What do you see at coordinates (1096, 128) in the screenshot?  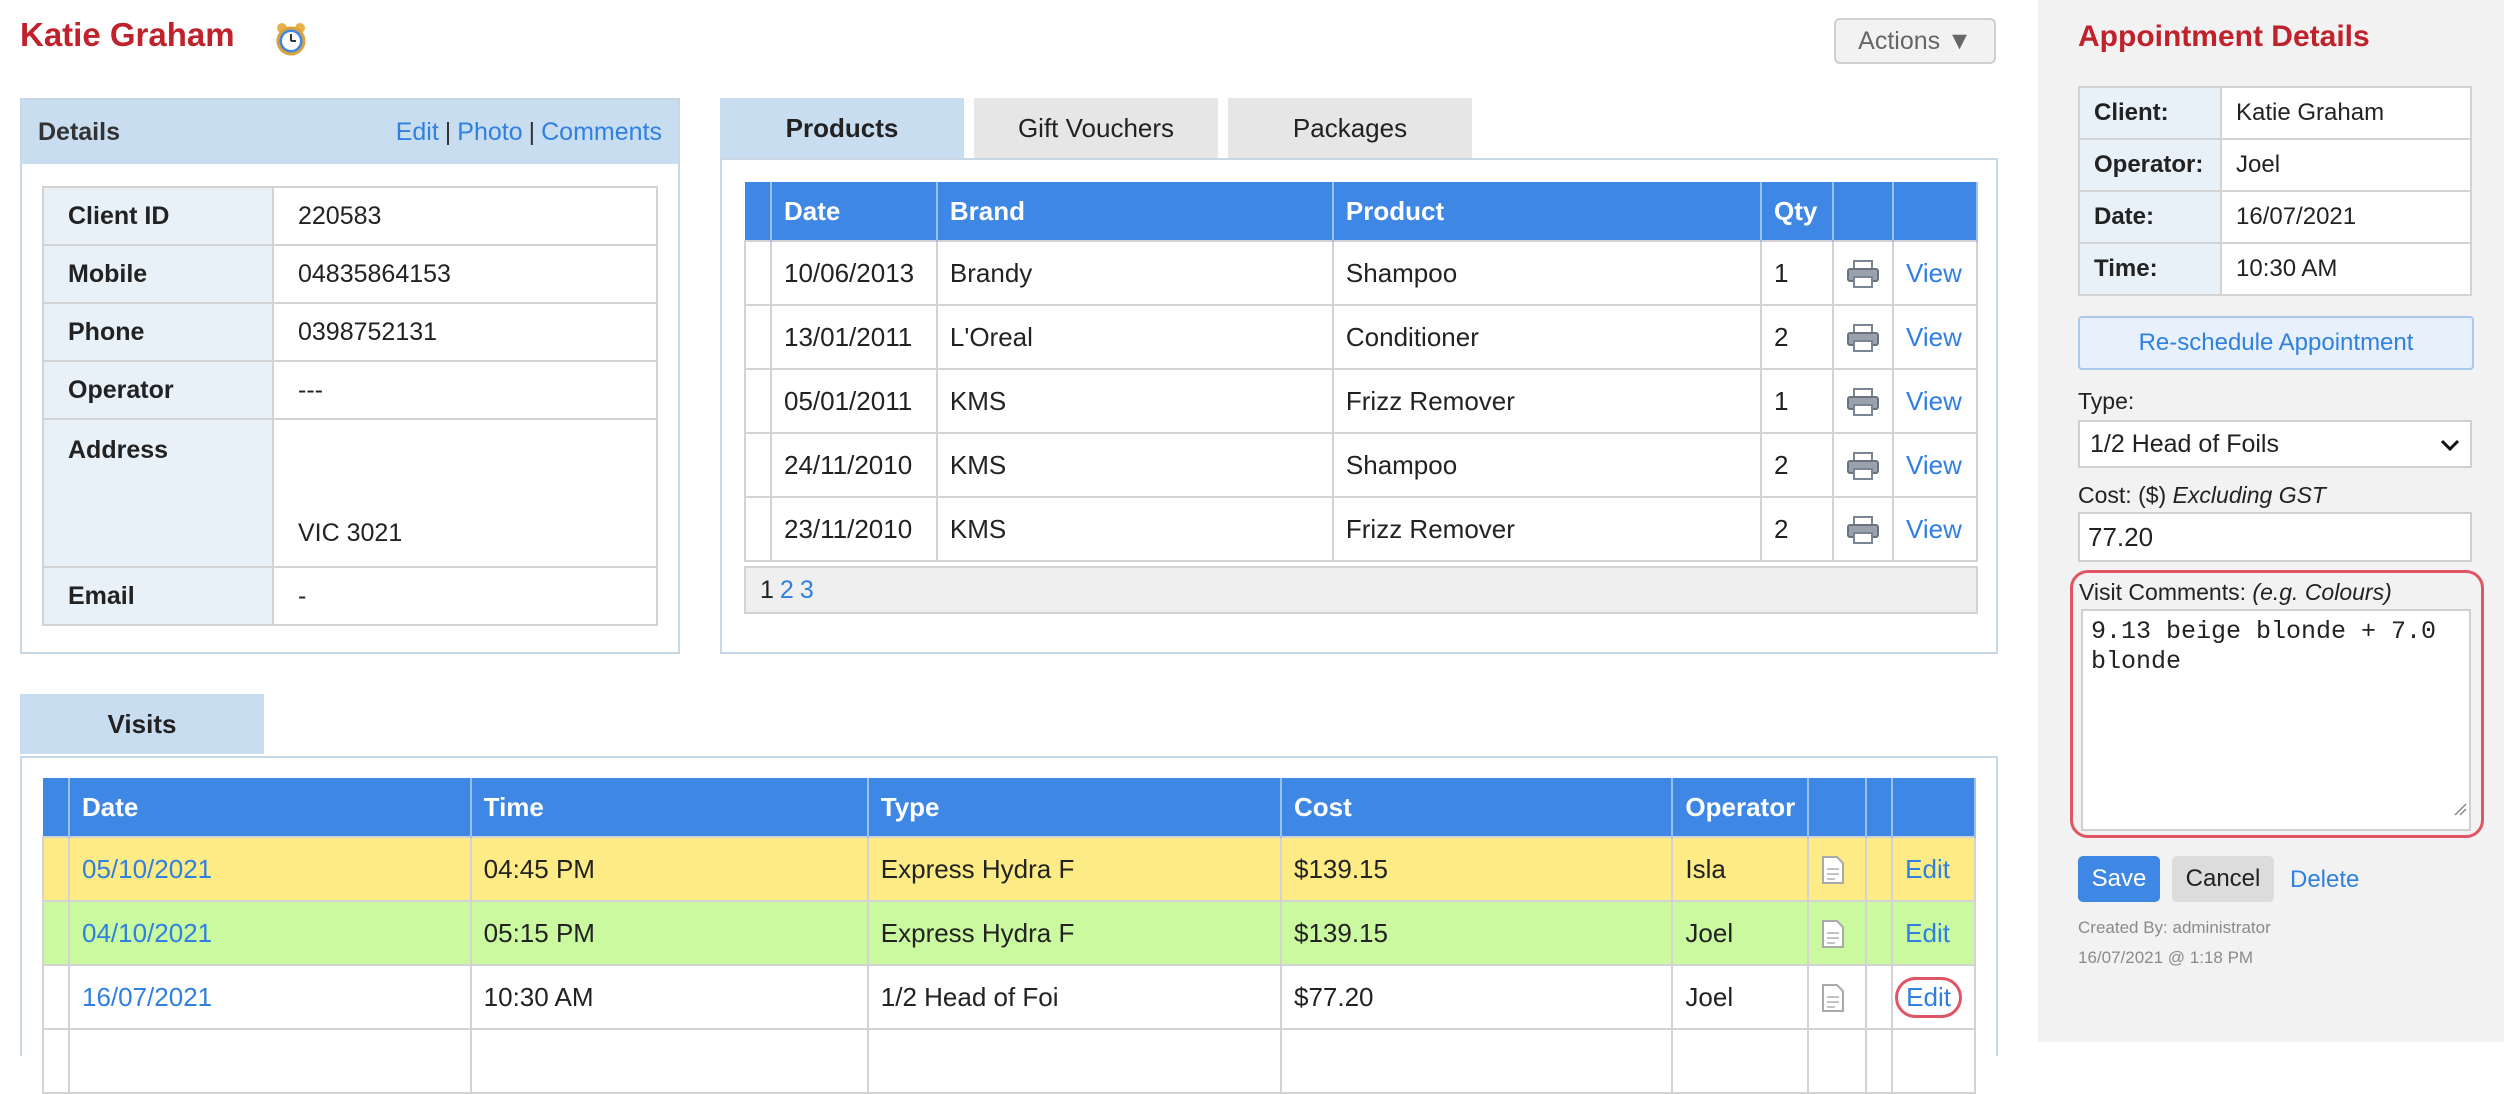 I see `tab-gift-vouchers: Gift Vouchers` at bounding box center [1096, 128].